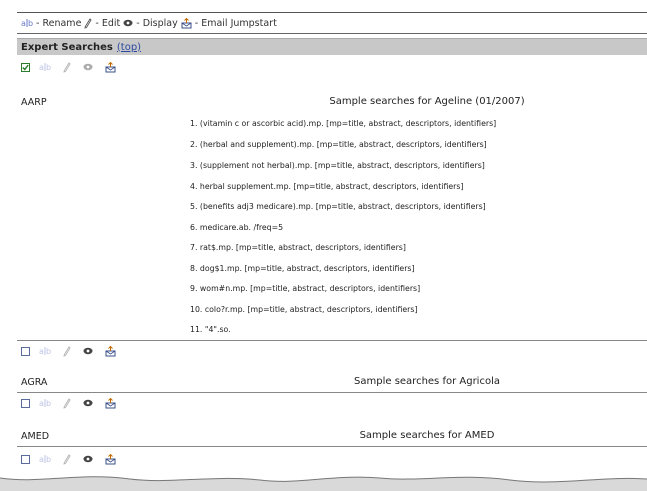  Describe the element at coordinates (129, 47) in the screenshot. I see `top-link: (top)` at that location.